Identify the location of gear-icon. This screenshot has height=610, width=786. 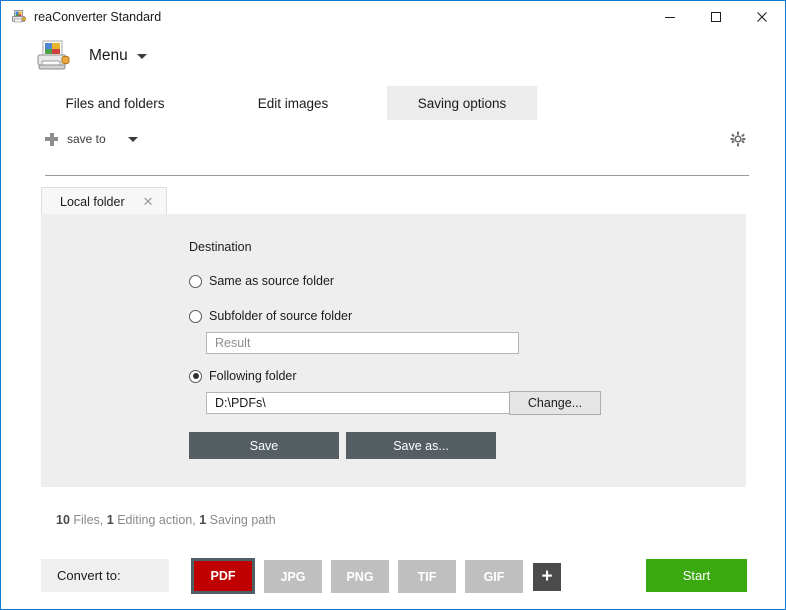
(738, 139).